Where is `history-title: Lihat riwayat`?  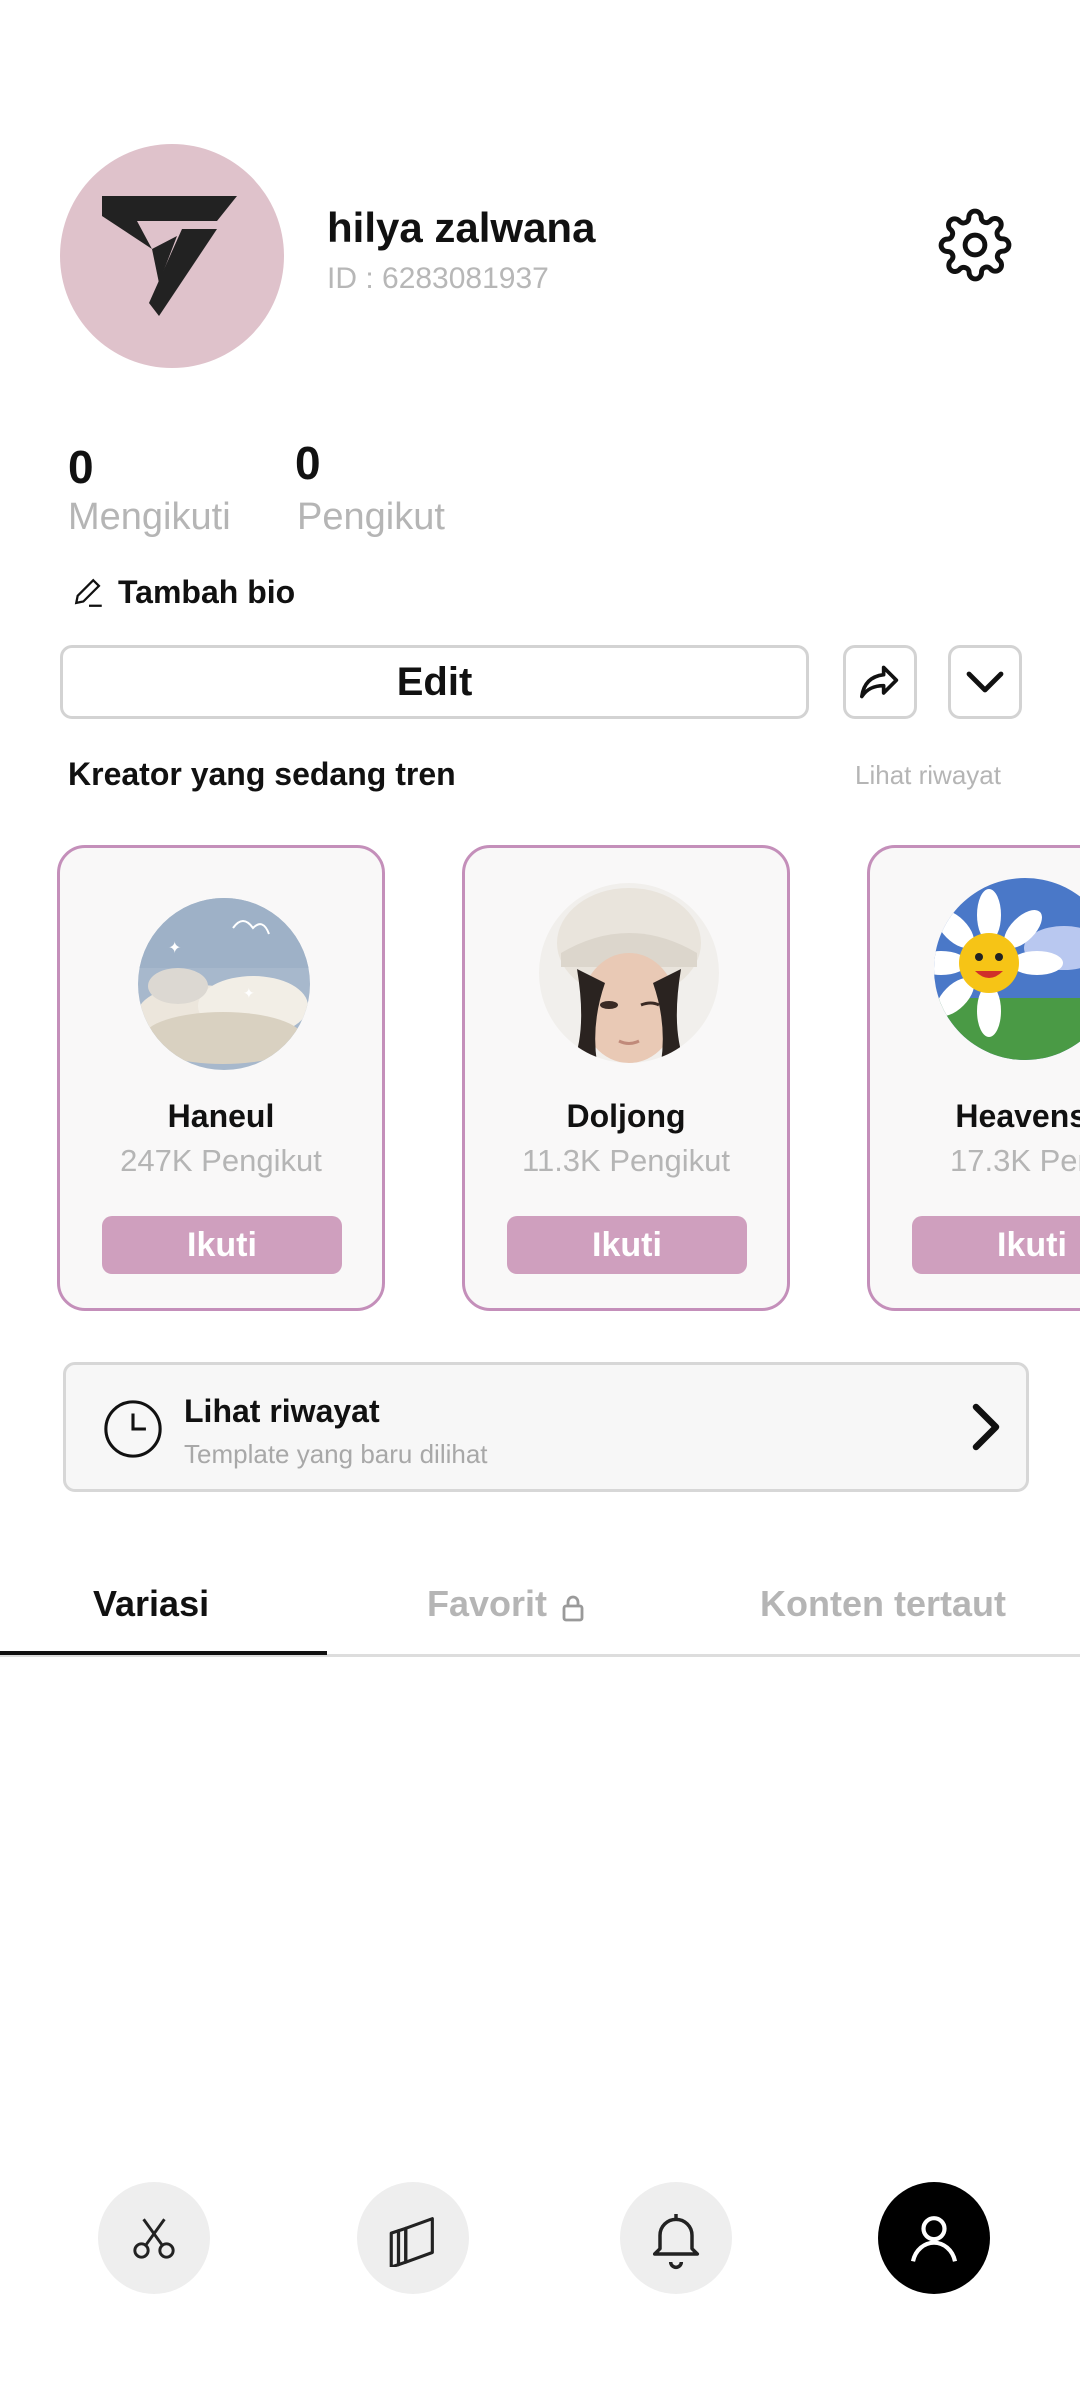
history-title: Lihat riwayat is located at coordinates (282, 1411).